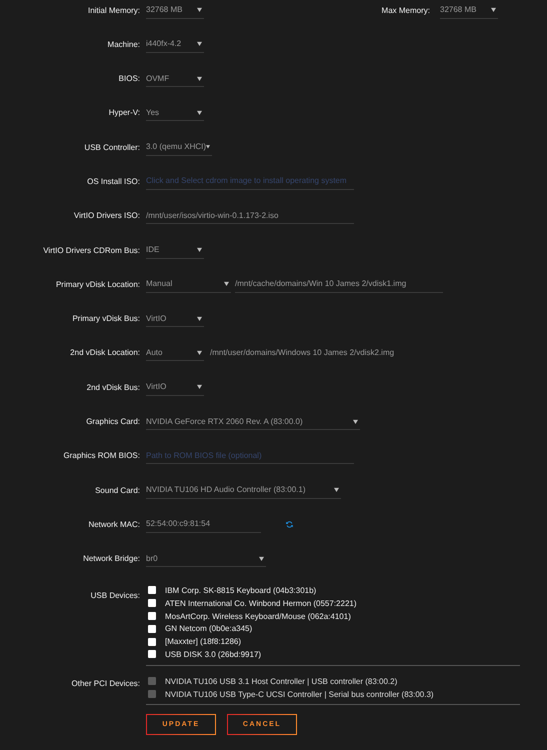  What do you see at coordinates (405, 10) in the screenshot?
I see `field-label: Max Memory:` at bounding box center [405, 10].